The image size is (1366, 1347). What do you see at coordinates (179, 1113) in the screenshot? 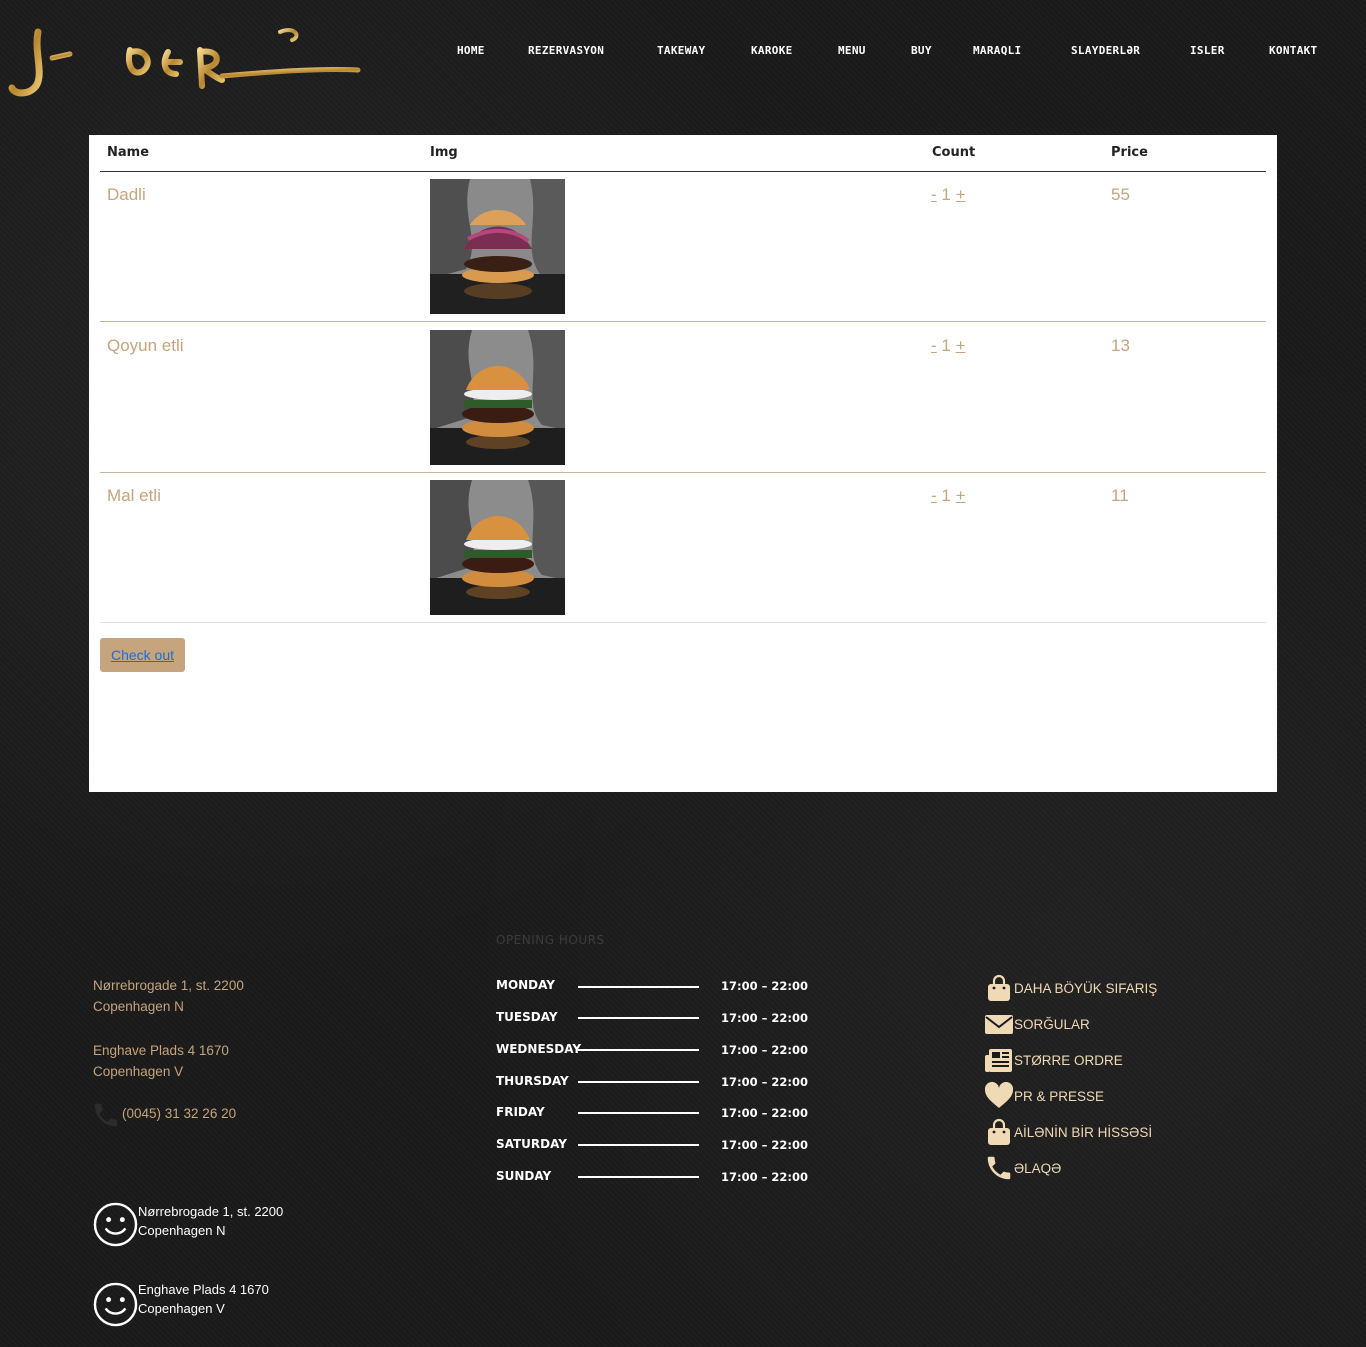
I see `phone-number: (0045) 31 32 26 20` at bounding box center [179, 1113].